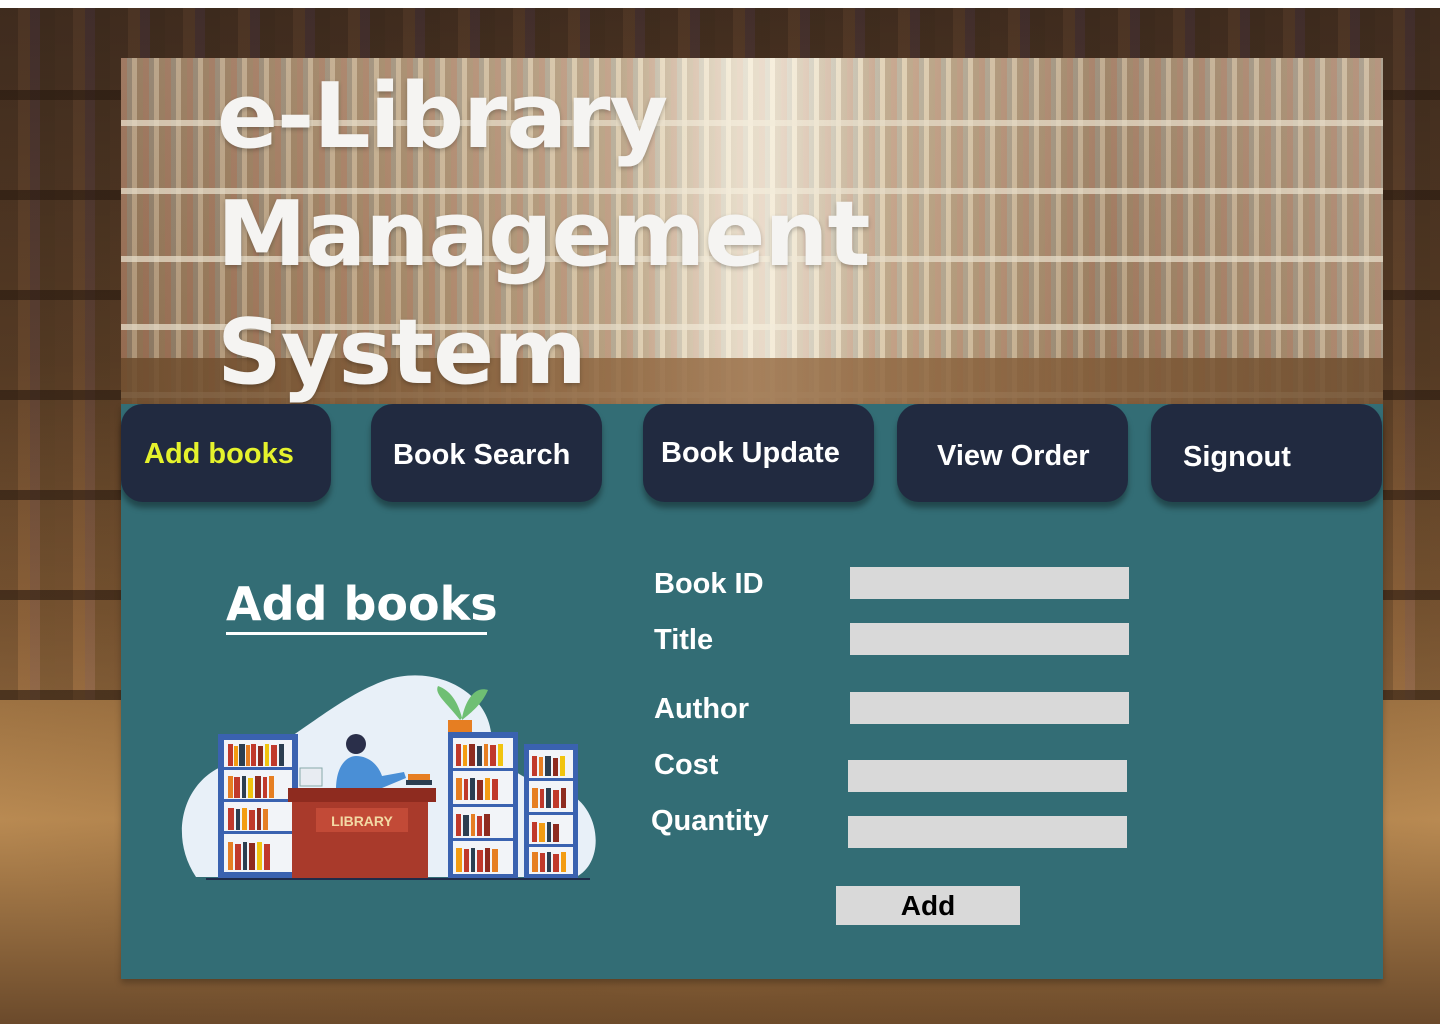  I want to click on nav-book-search-button: Book Search, so click(486, 453).